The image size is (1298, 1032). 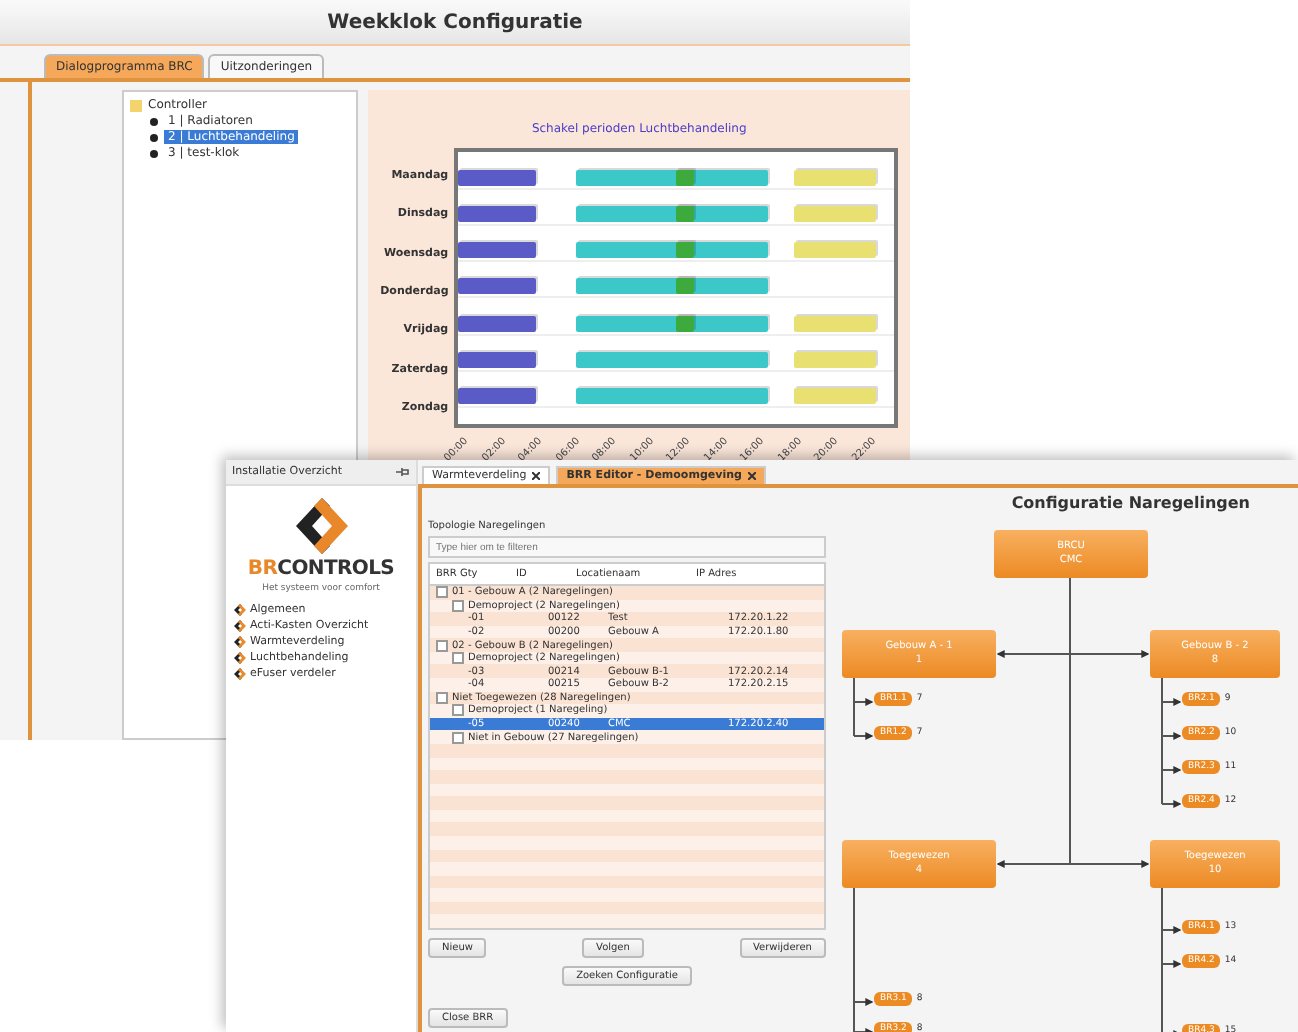 What do you see at coordinates (458, 737) in the screenshot?
I see `expander-icon` at bounding box center [458, 737].